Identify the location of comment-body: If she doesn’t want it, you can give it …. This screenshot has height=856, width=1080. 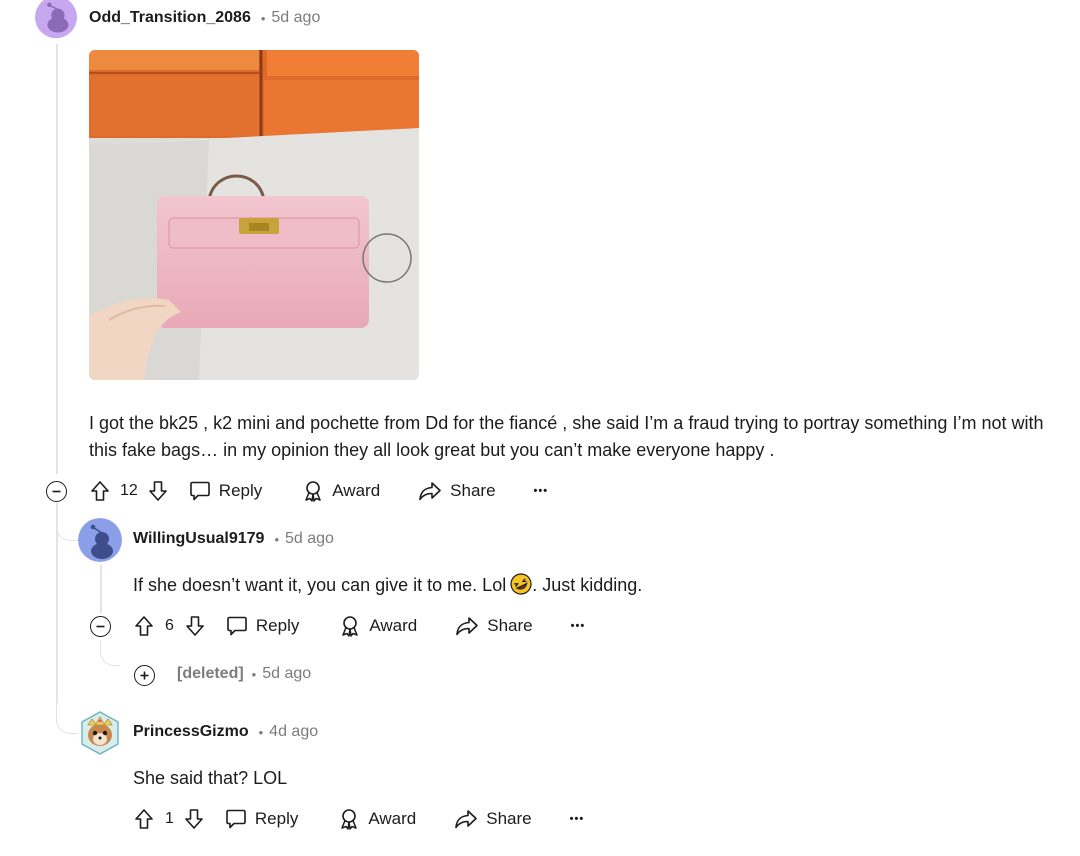
(583, 585).